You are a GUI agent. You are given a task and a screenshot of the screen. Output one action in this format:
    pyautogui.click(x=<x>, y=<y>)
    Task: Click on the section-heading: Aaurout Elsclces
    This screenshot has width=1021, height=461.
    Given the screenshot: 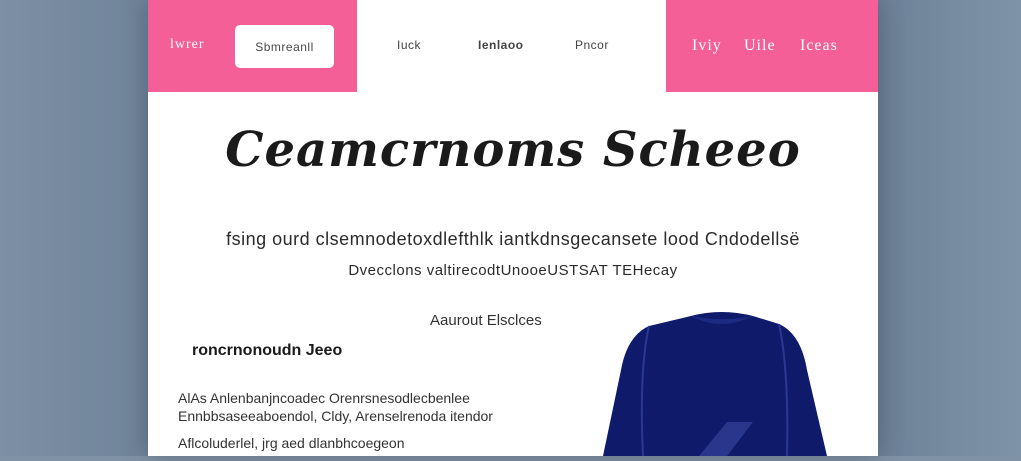 What is the action you would take?
    pyautogui.click(x=486, y=320)
    